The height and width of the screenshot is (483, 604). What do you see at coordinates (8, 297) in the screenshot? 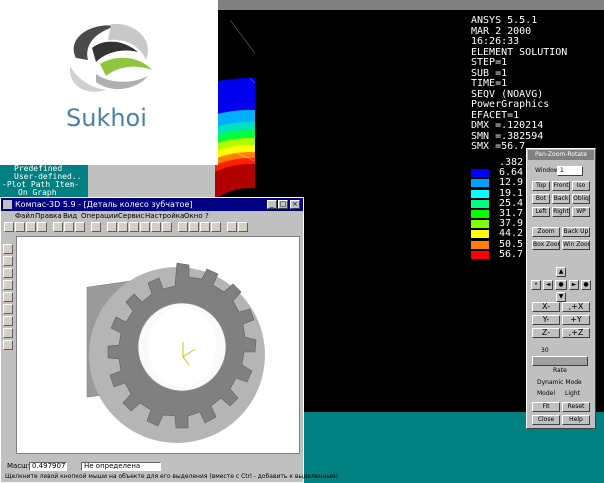
I see `tool-extrude-icon` at bounding box center [8, 297].